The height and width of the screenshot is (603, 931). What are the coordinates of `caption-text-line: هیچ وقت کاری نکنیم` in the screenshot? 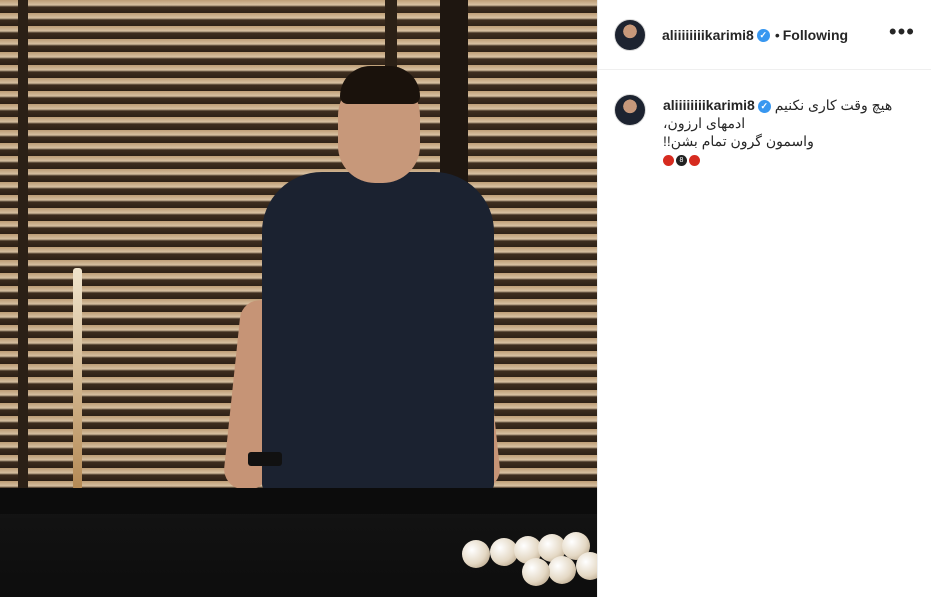 It's located at (833, 105).